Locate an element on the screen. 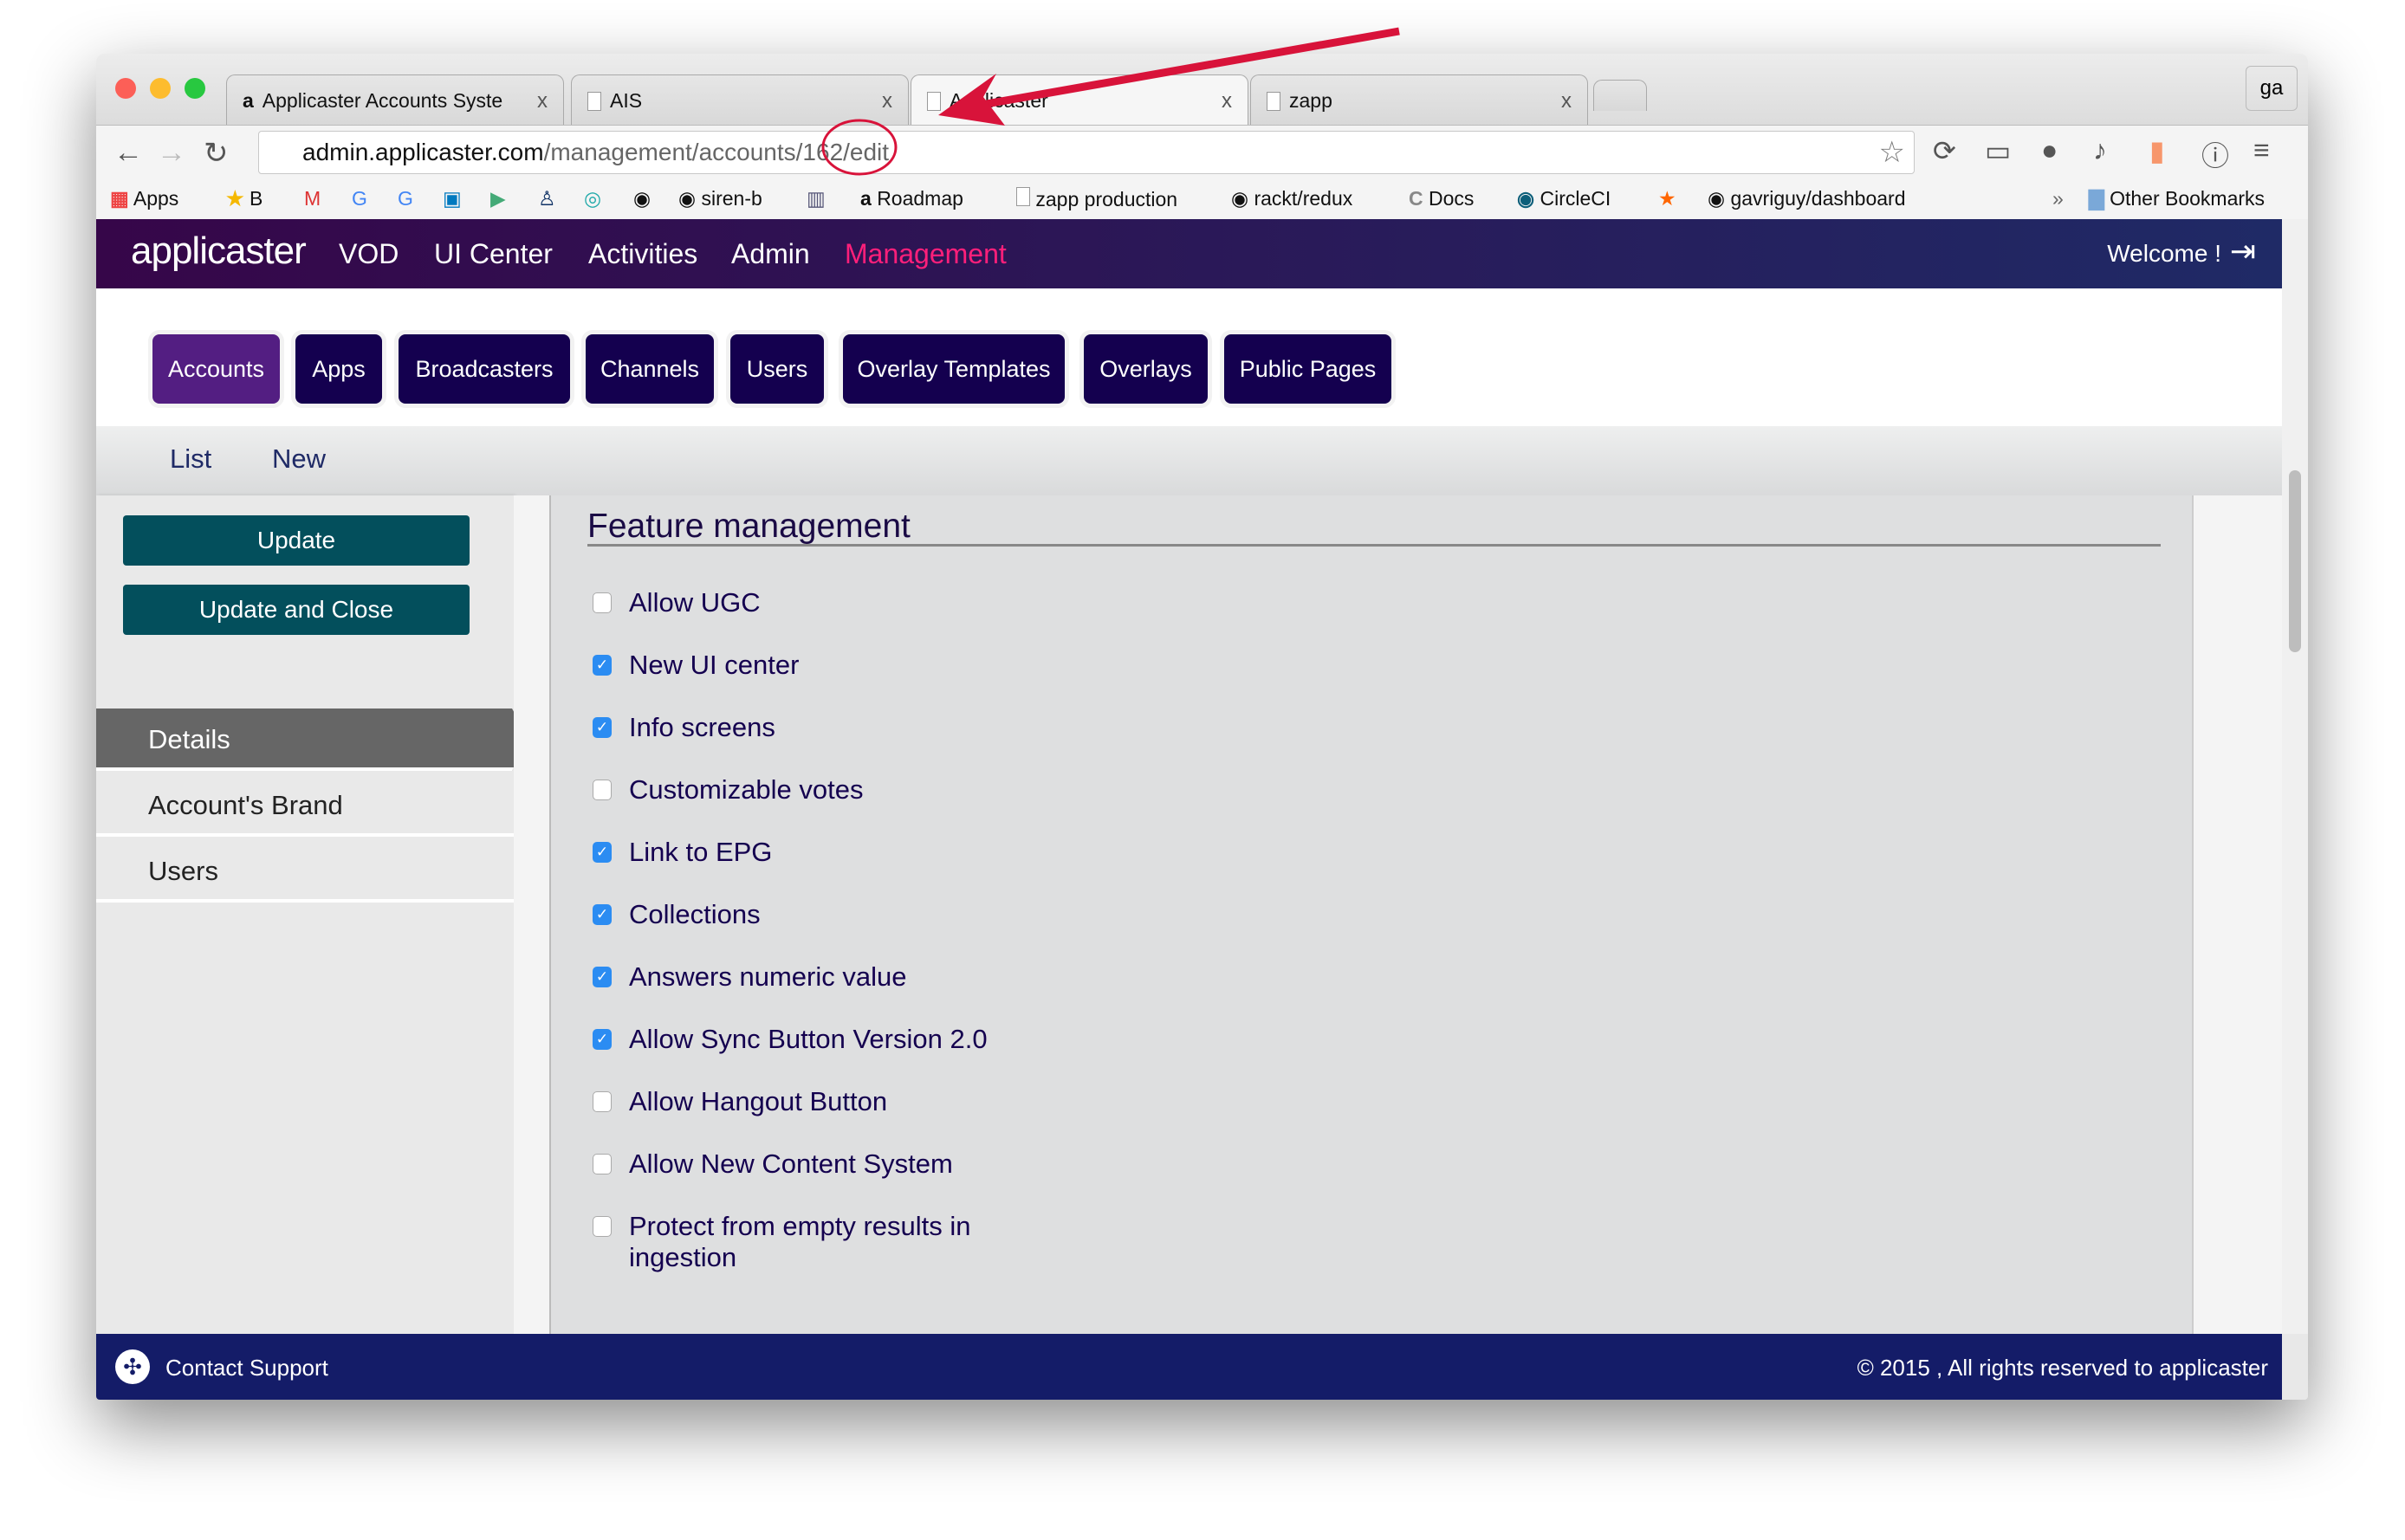 This screenshot has width=2405, height=1540. annotation-circle is located at coordinates (859, 147).